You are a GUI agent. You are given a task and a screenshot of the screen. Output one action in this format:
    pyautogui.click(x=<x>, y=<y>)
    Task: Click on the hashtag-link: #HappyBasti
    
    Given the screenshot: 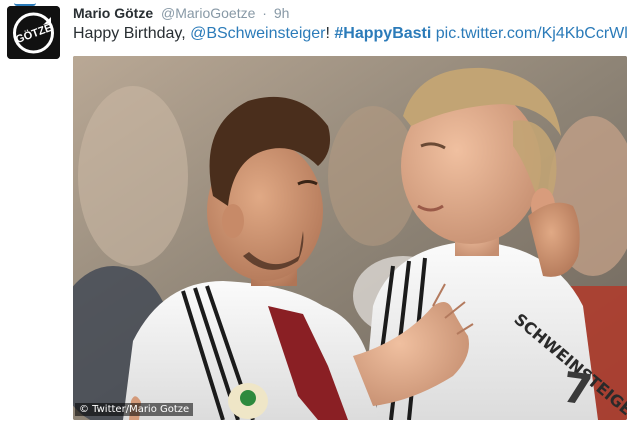 What is the action you would take?
    pyautogui.click(x=382, y=33)
    